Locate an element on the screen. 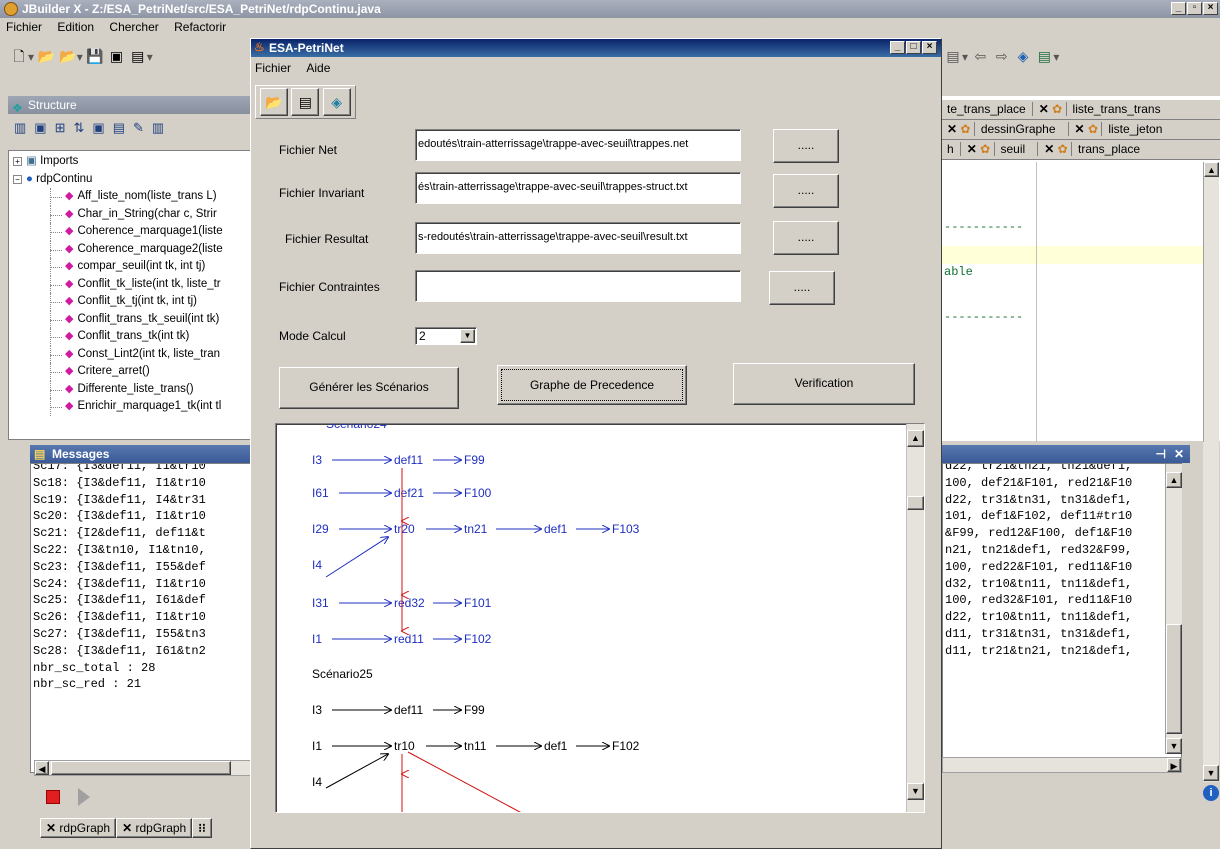 This screenshot has width=1220, height=849. save-doc-icon: ▤ is located at coordinates (305, 102).